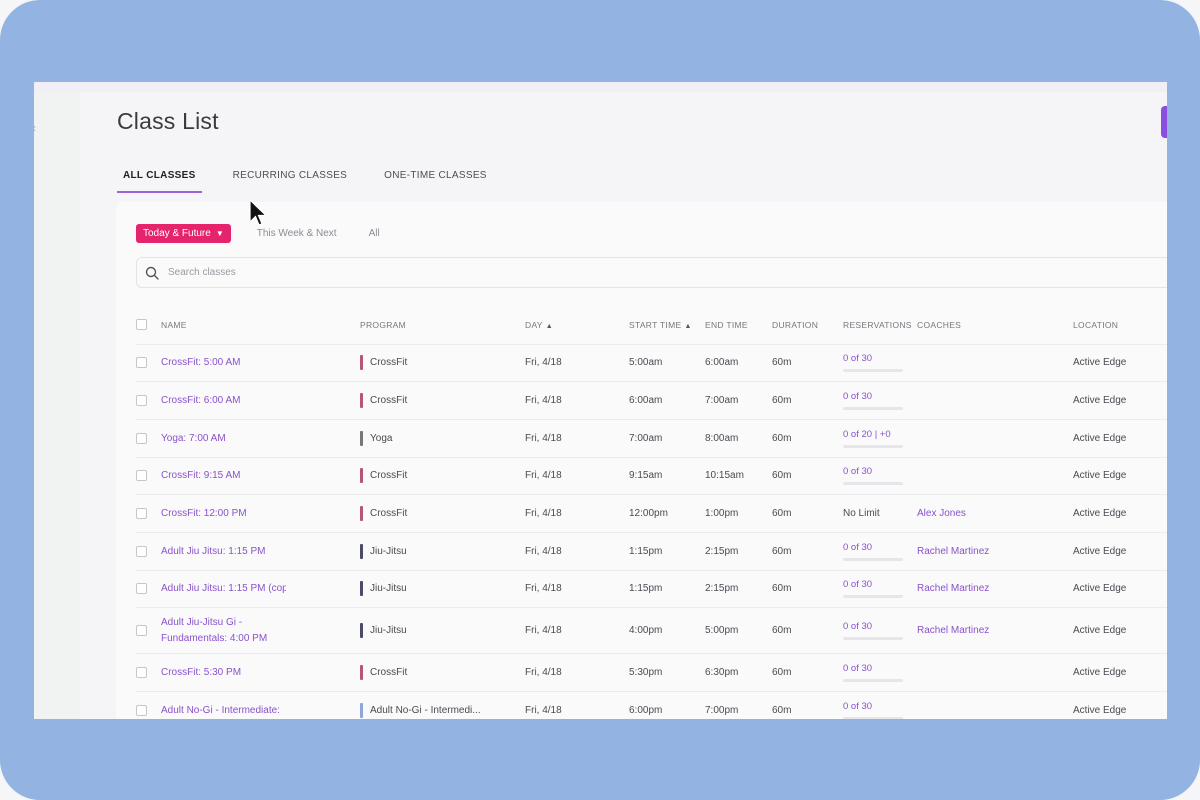 The height and width of the screenshot is (800, 1200). What do you see at coordinates (600, 87) in the screenshot?
I see `top-strip` at bounding box center [600, 87].